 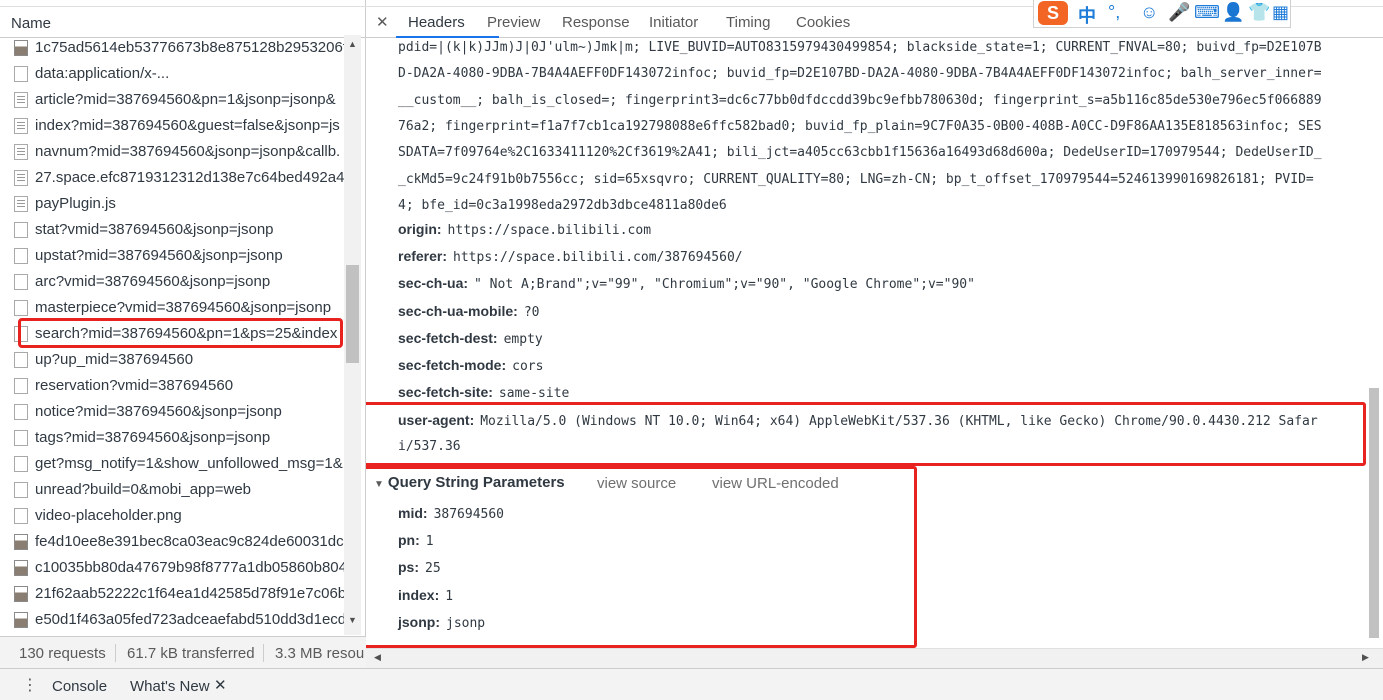 What do you see at coordinates (189, 567) in the screenshot?
I see `request-name: c10035bb80da47679b98f8777a1db05860b804` at bounding box center [189, 567].